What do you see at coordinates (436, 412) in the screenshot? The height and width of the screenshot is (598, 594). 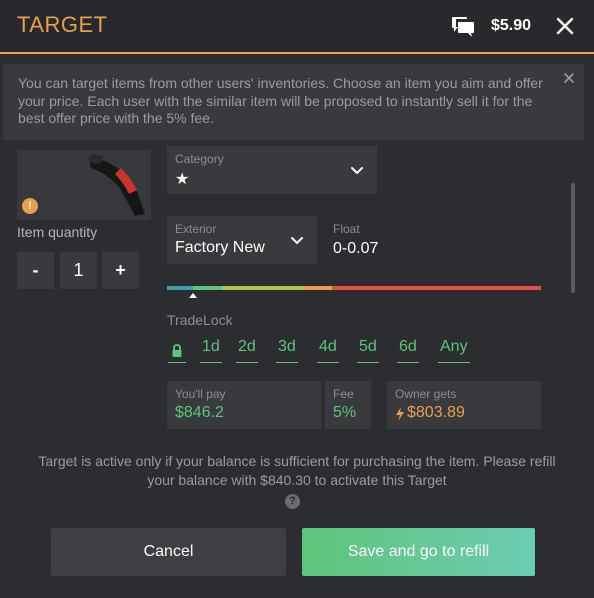 I see `owner-gets-value: $803.89` at bounding box center [436, 412].